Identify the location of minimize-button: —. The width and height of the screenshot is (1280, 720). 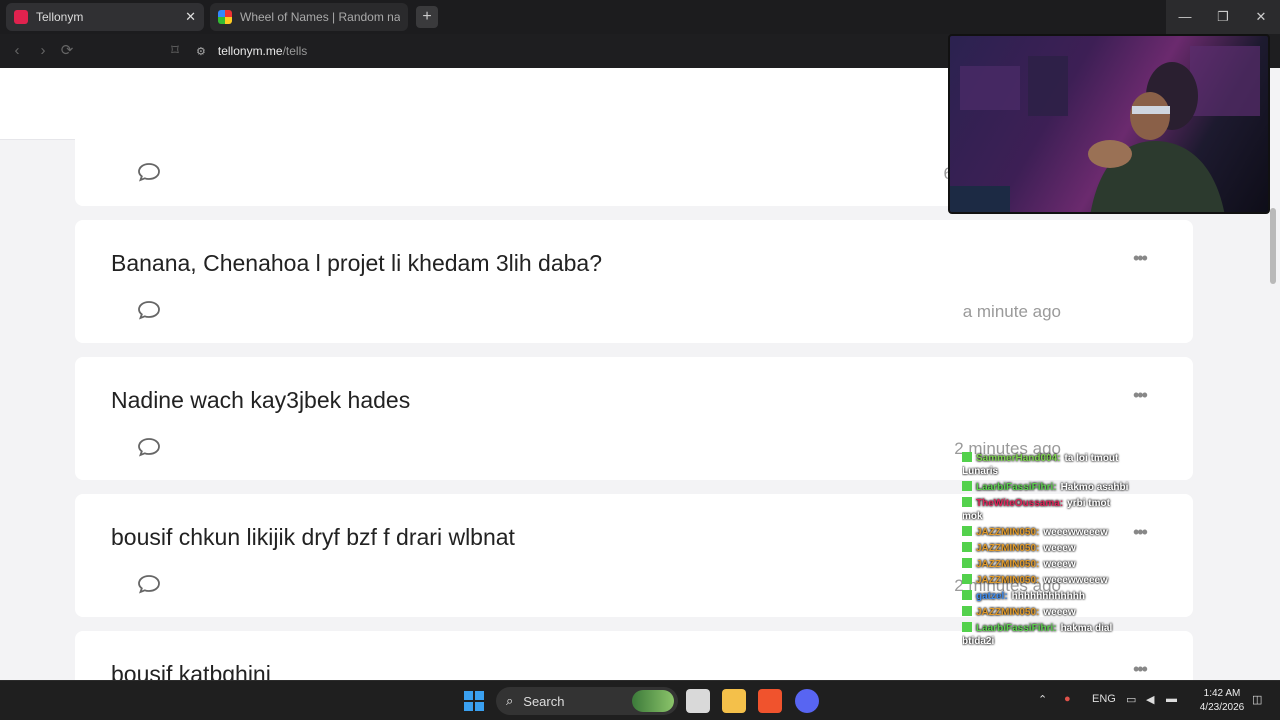
(1185, 17).